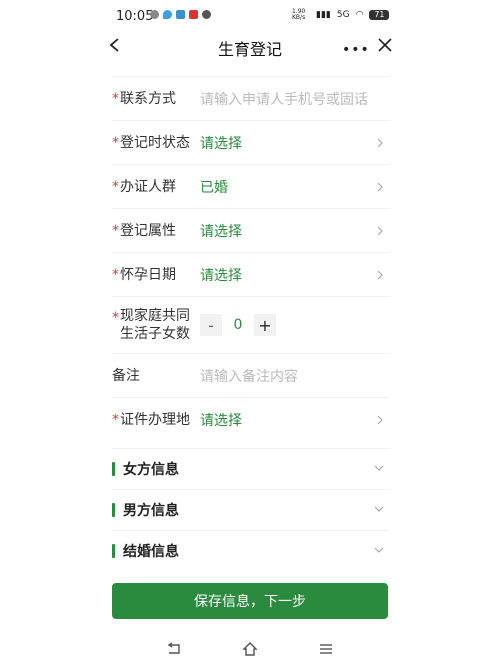 This screenshot has height=666, width=500. Describe the element at coordinates (379, 15) in the screenshot. I see `battery-icon: 71` at that location.